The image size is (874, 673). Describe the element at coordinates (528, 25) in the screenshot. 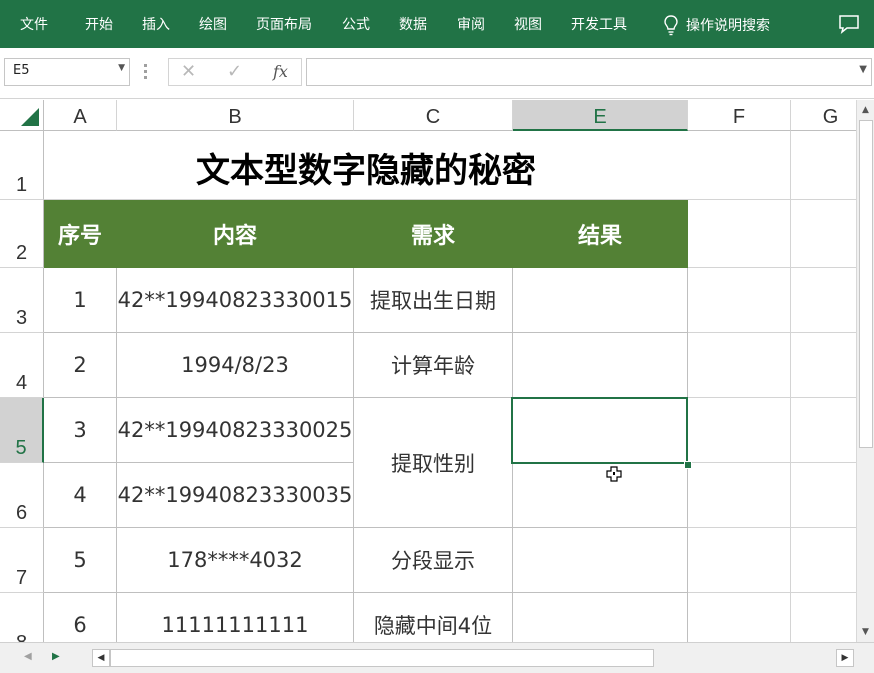

I see `tab-view: 视图` at that location.